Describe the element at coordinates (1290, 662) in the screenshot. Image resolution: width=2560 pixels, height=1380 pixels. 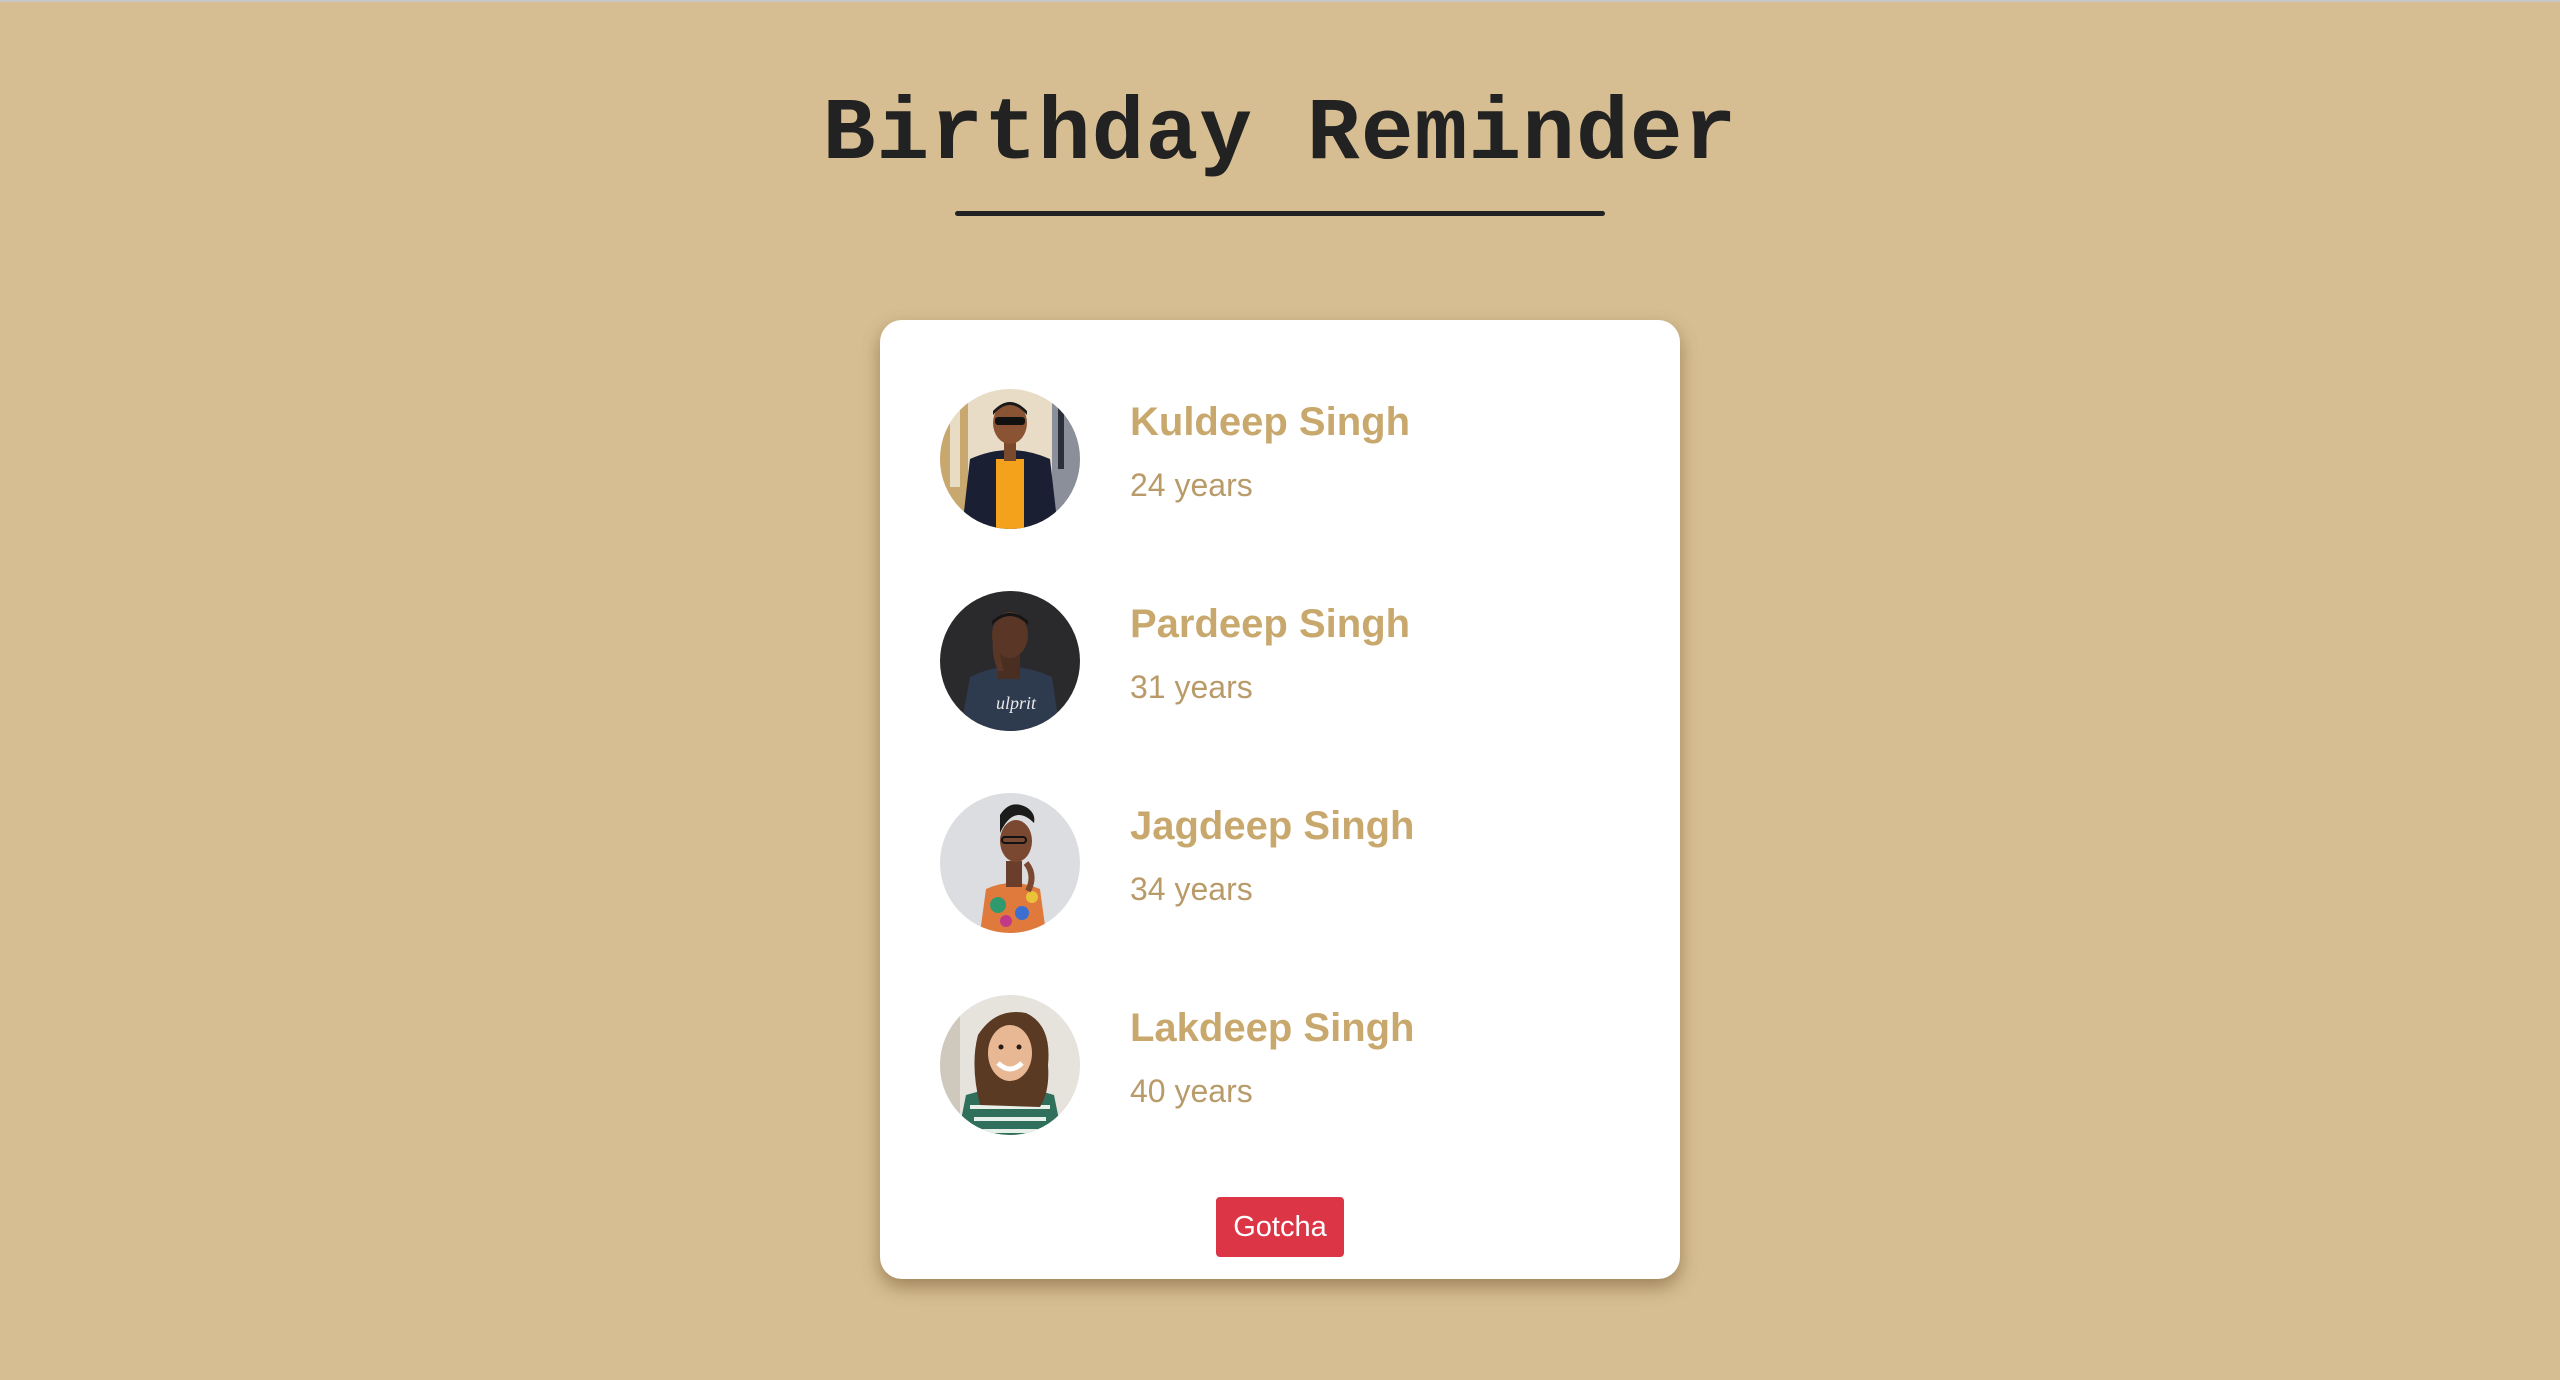
I see `person-item-pardeep: ulprit Pardeep Singh 31 years` at that location.